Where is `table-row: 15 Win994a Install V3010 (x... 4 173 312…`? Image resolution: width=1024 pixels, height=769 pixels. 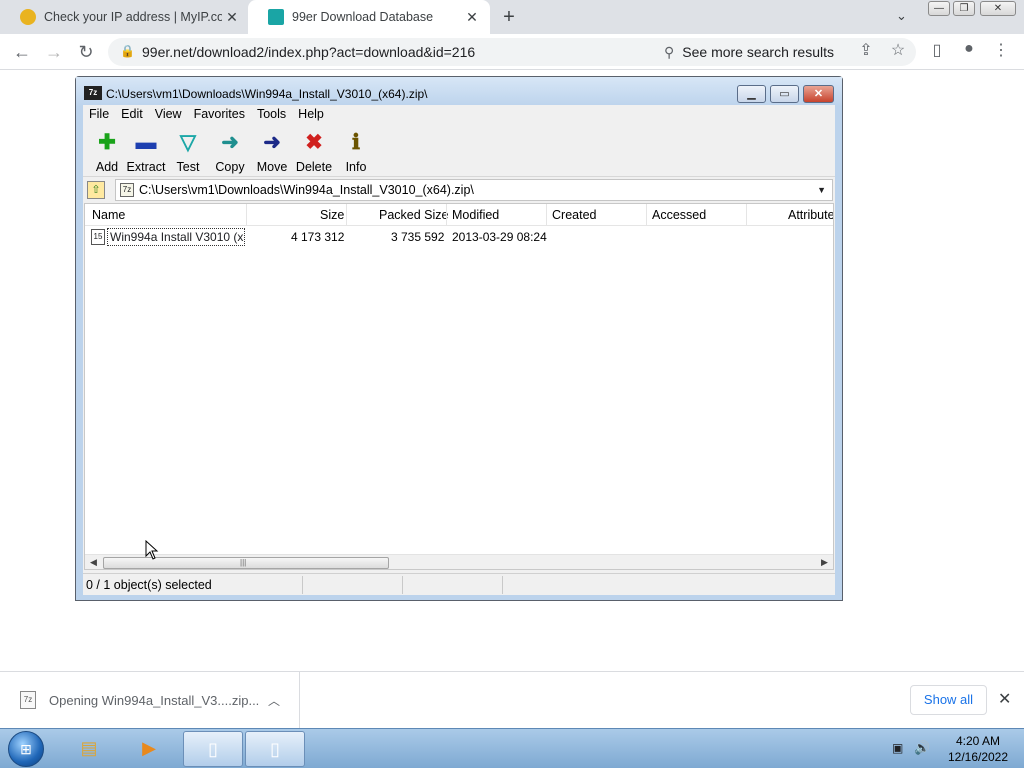 table-row: 15 Win994a Install V3010 (x... 4 173 312… is located at coordinates (459, 237).